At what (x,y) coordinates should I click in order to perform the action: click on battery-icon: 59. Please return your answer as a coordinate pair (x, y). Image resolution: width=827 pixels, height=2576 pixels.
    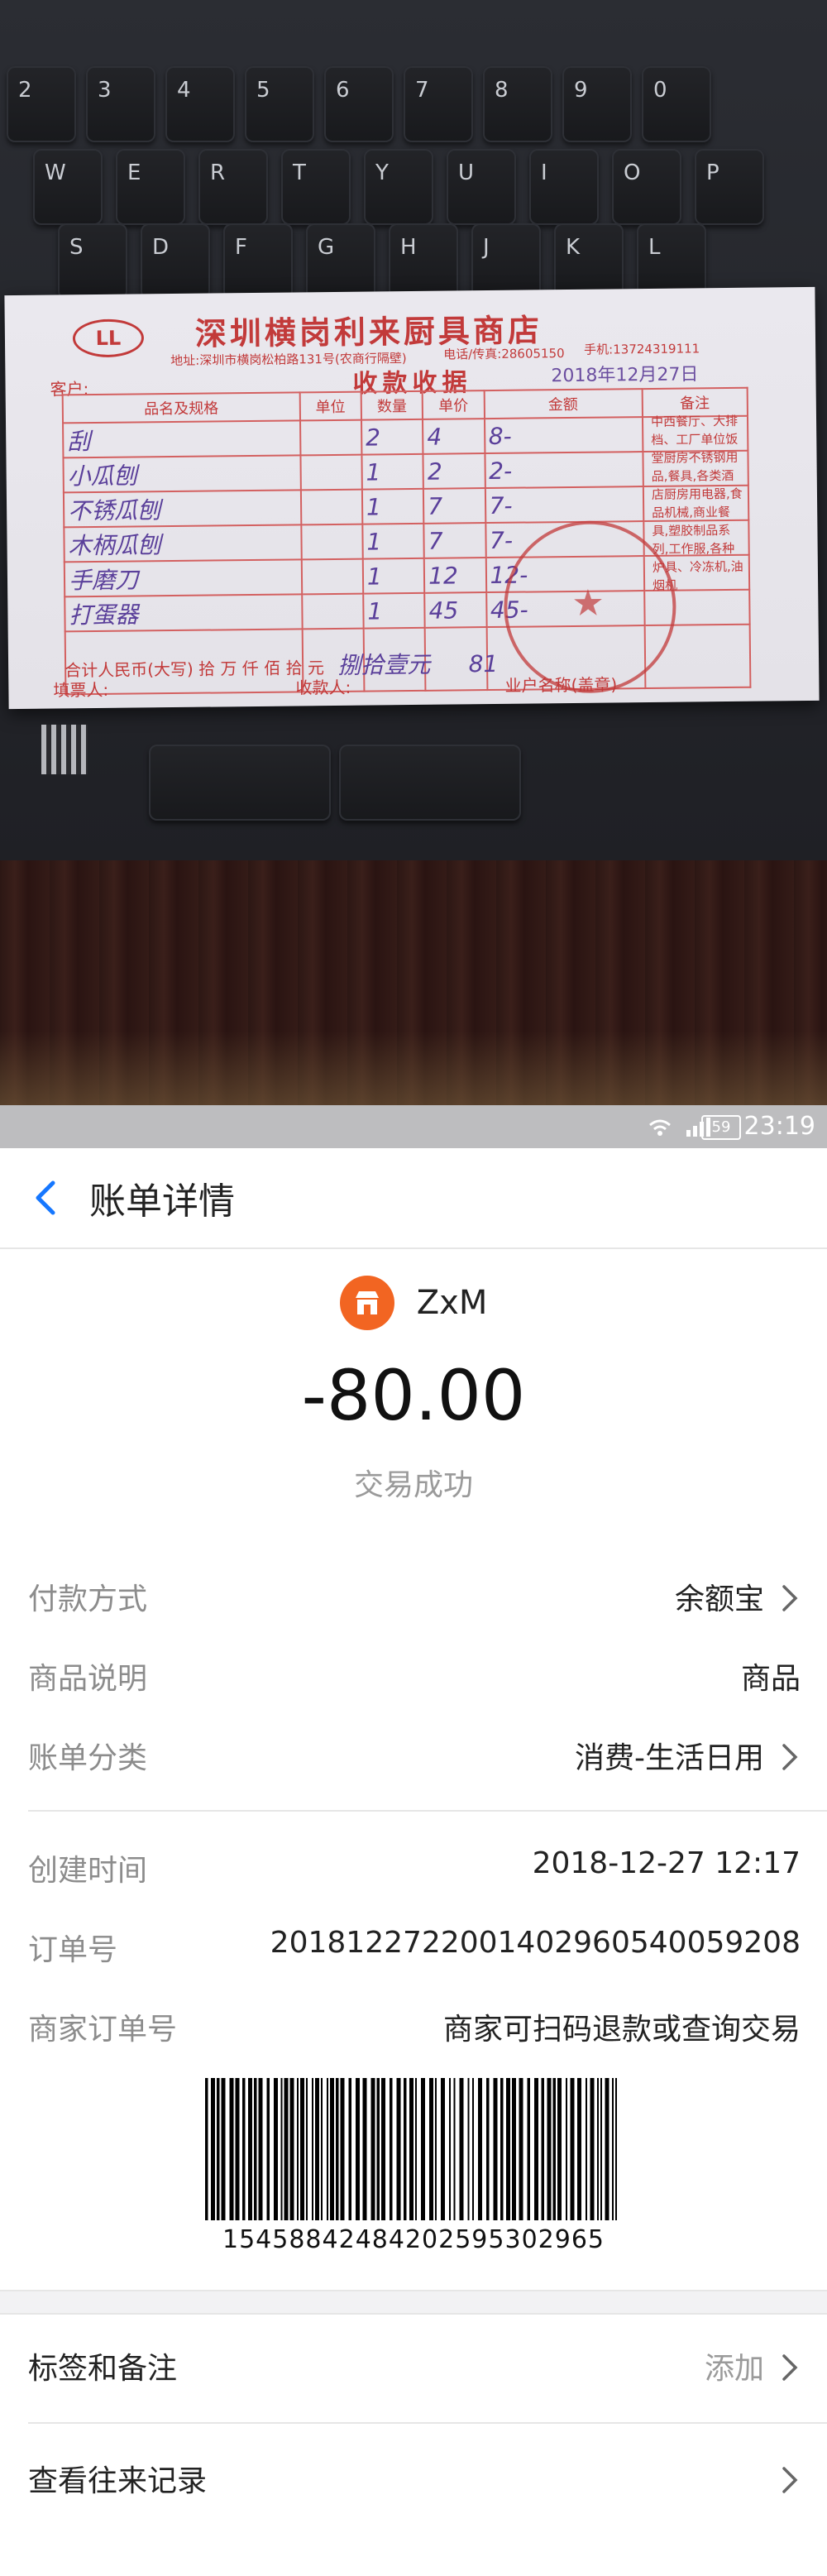
    Looking at the image, I should click on (721, 1127).